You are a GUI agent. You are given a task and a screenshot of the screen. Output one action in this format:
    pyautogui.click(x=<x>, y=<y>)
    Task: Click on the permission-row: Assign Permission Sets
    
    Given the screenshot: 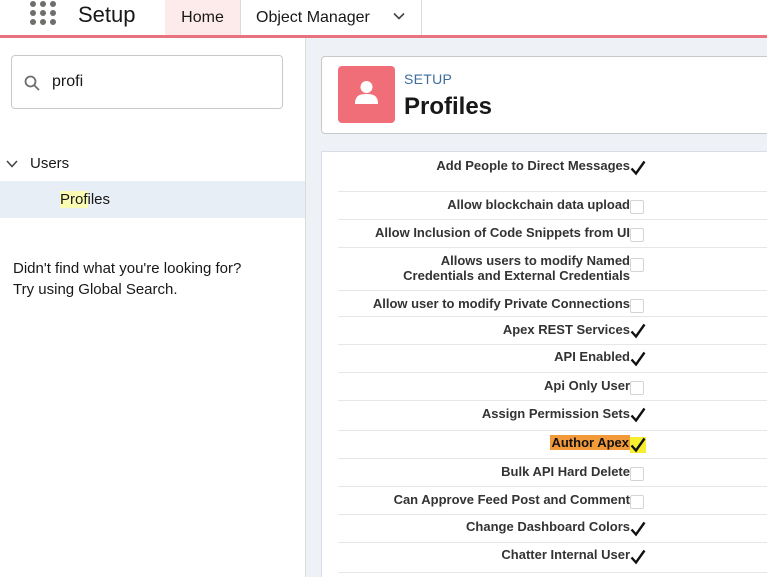 What is the action you would take?
    pyautogui.click(x=552, y=416)
    